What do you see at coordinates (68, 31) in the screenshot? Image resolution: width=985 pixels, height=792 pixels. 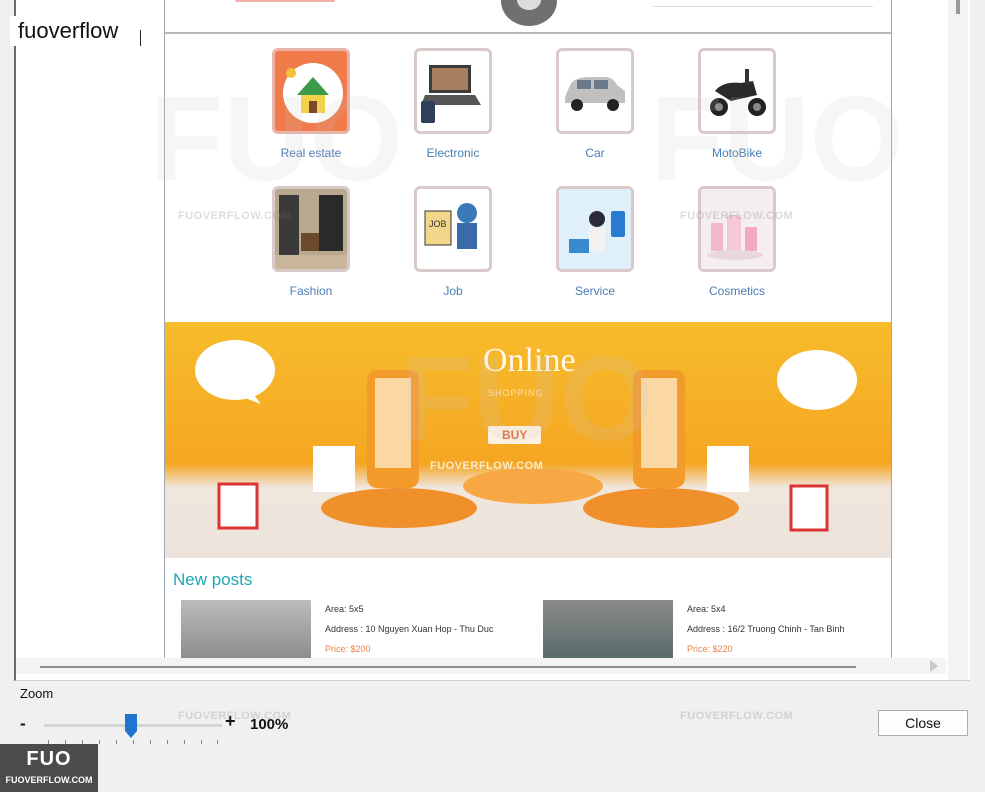 I see `window-title-label: fuoverflow` at bounding box center [68, 31].